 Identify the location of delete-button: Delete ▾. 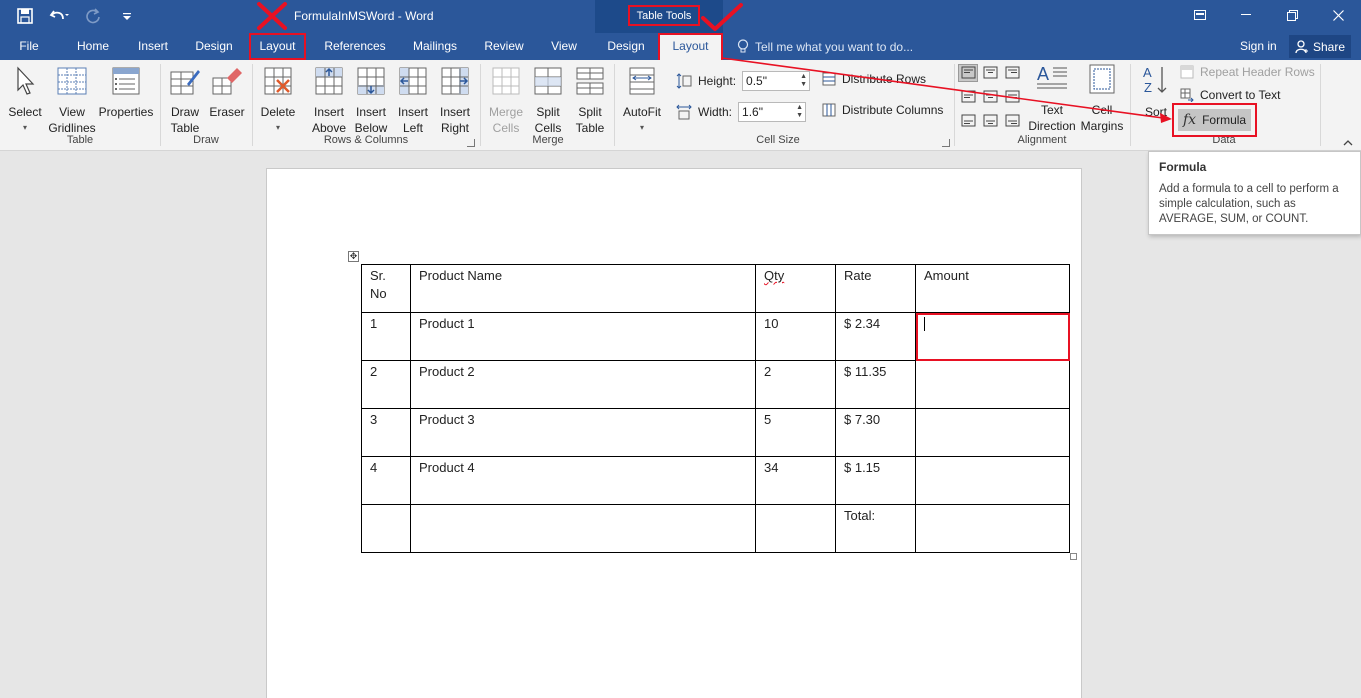
(278, 101).